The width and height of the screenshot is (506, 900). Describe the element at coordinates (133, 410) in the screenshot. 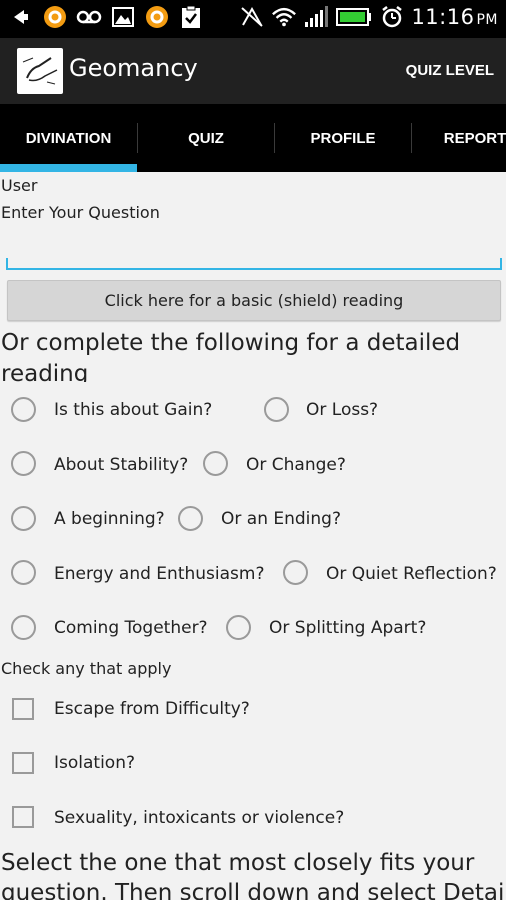

I see `radio-gain-label: Is this about Gain?` at that location.